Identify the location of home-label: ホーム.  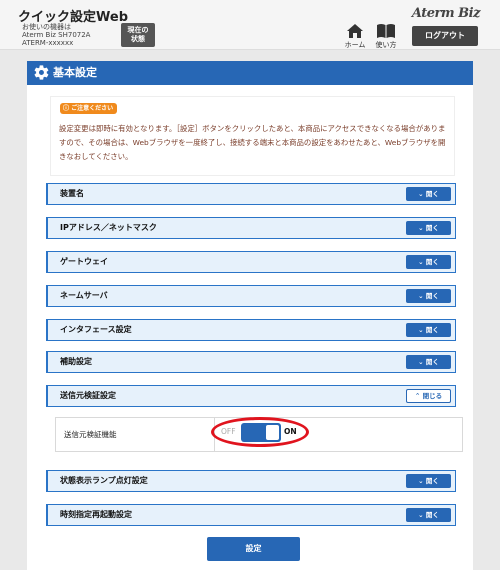
(355, 45).